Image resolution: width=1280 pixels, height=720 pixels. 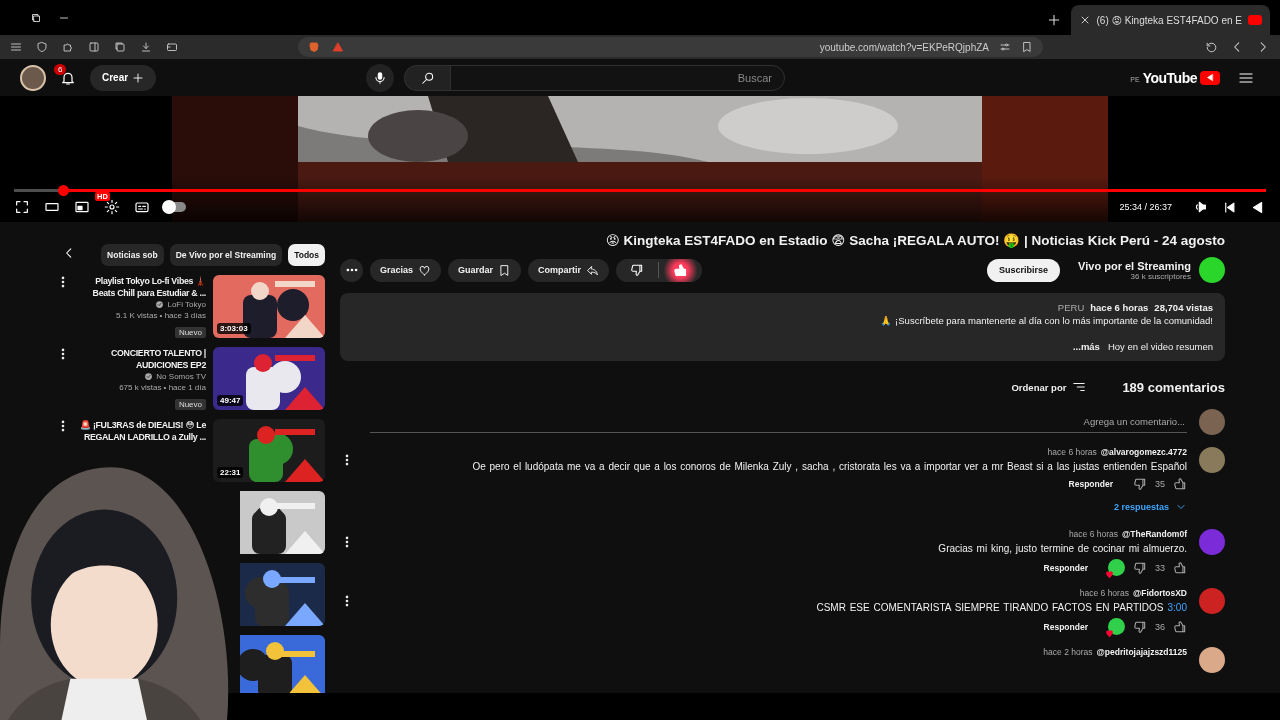 I want to click on like-count: 35, so click(x=1160, y=484).